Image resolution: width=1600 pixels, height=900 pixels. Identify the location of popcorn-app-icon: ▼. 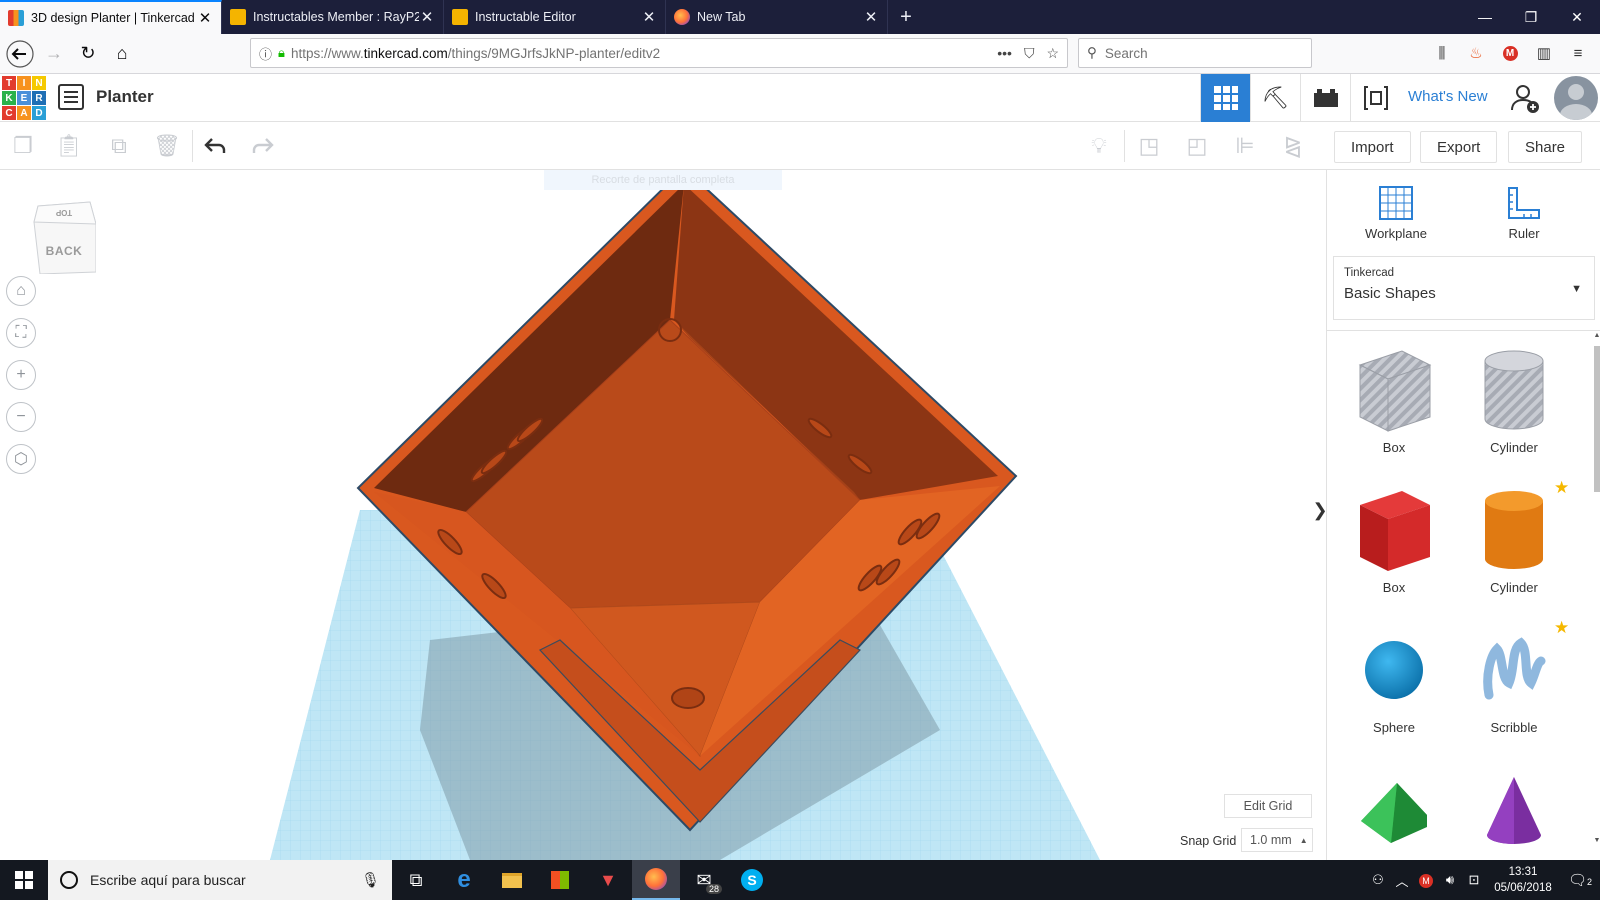
(608, 880).